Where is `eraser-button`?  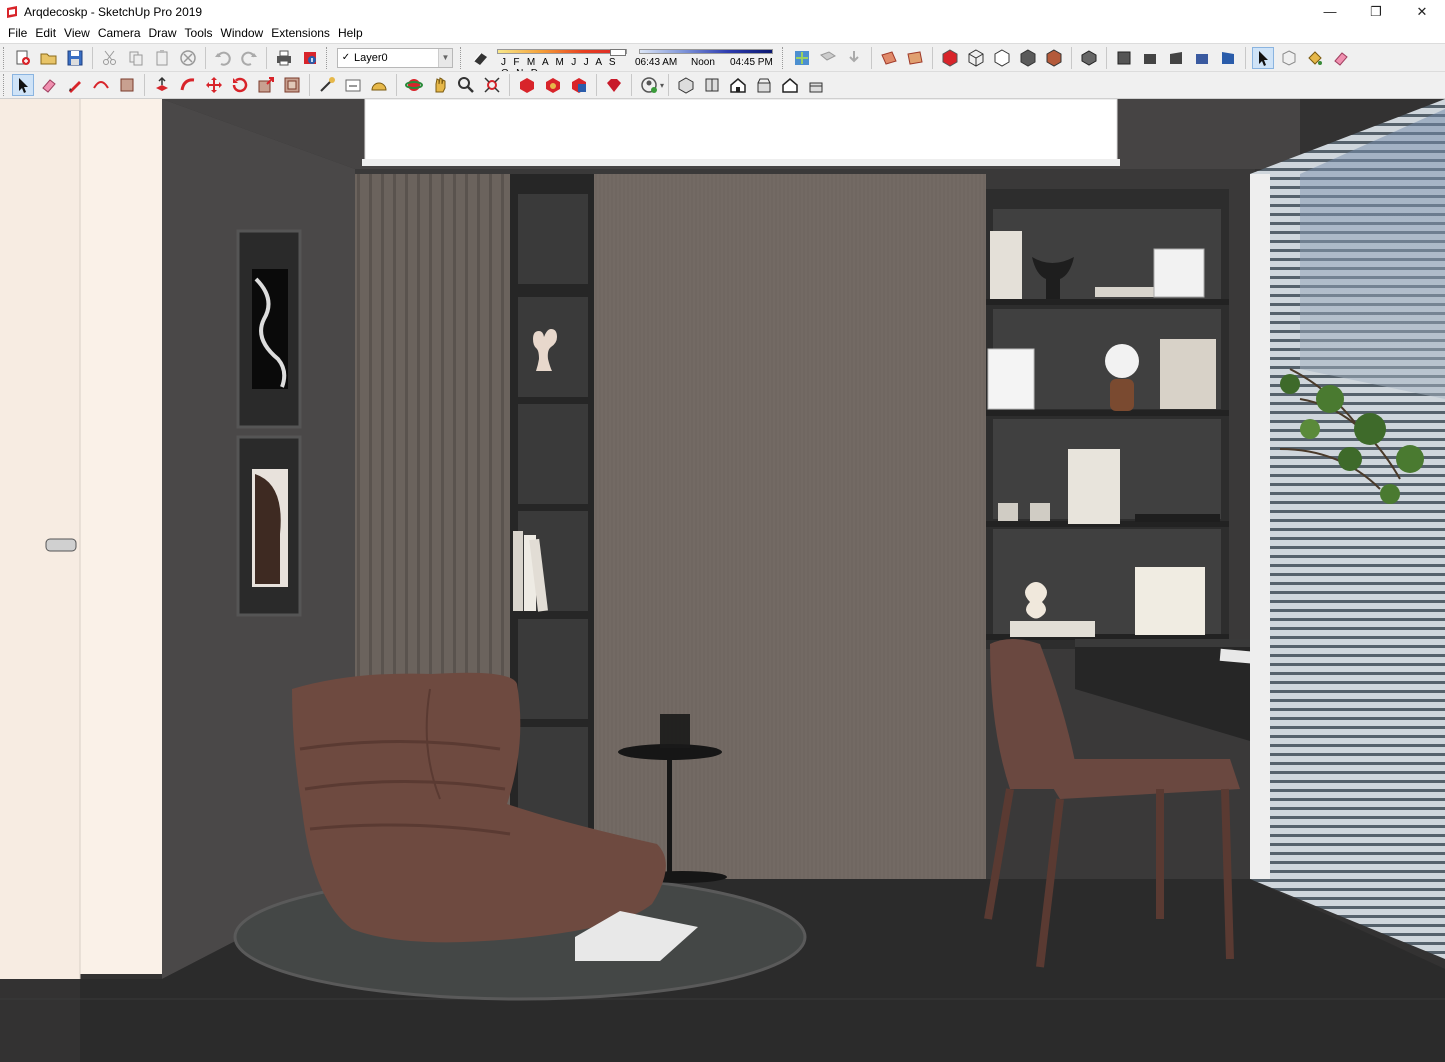 eraser-button is located at coordinates (1341, 58).